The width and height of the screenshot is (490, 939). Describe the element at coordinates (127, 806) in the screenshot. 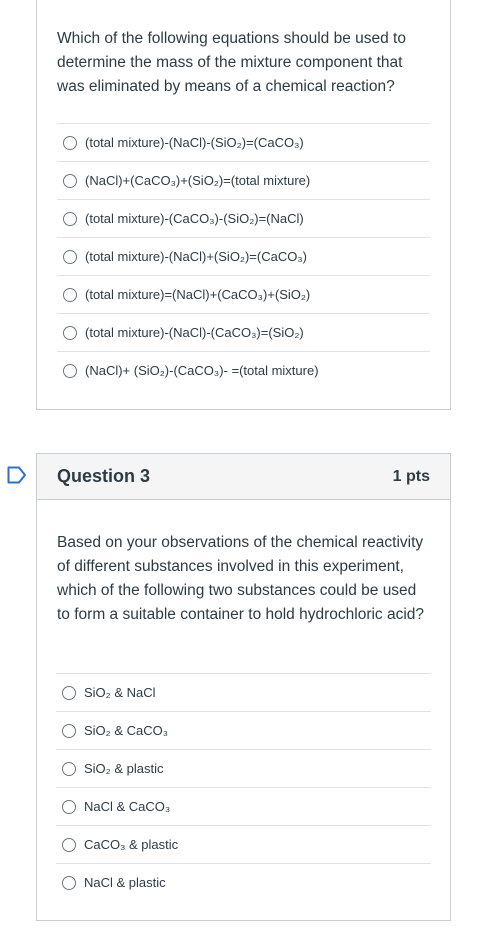

I see `answer-label: NaCl & CaCO₃` at that location.